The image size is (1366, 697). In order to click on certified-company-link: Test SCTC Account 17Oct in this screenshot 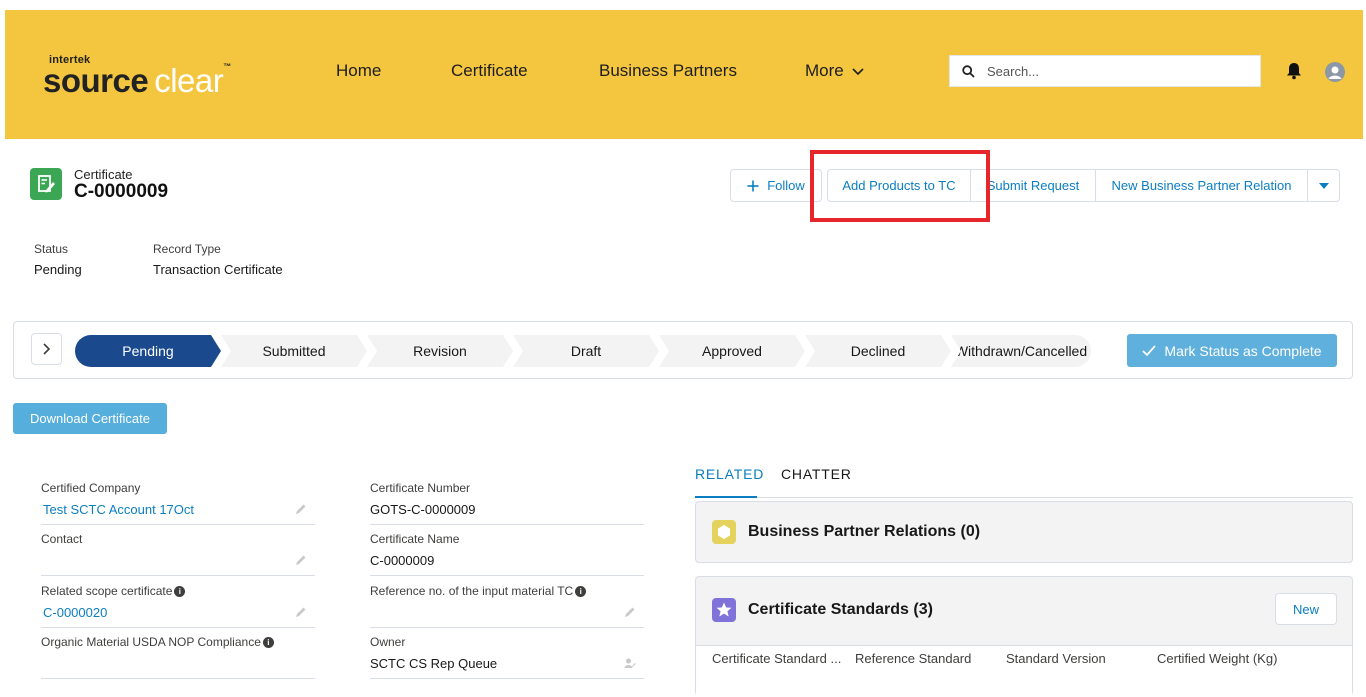, I will do `click(118, 509)`.